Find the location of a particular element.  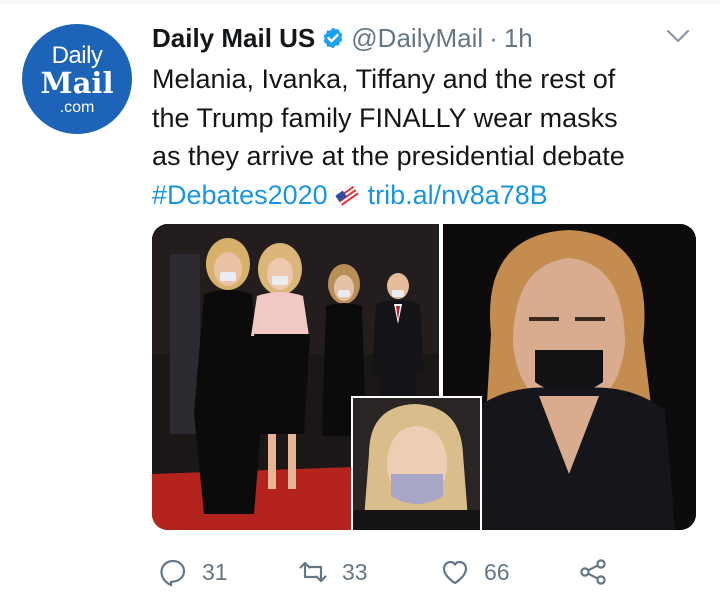

tweet-time: 1h is located at coordinates (518, 38).